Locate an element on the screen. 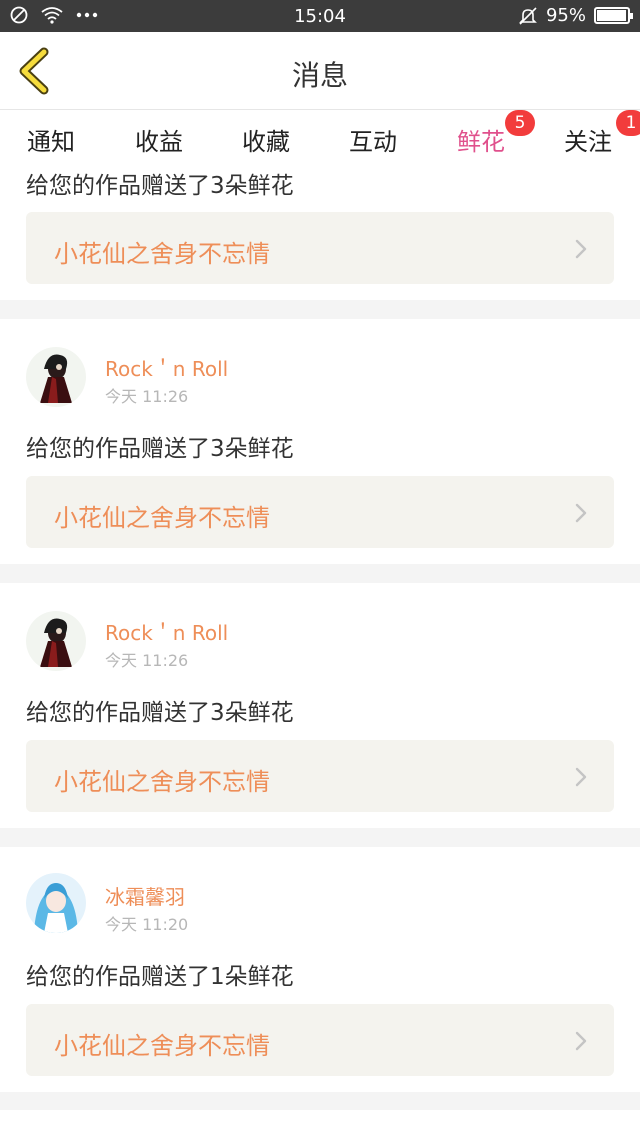  tab-label: 关注 is located at coordinates (588, 142).